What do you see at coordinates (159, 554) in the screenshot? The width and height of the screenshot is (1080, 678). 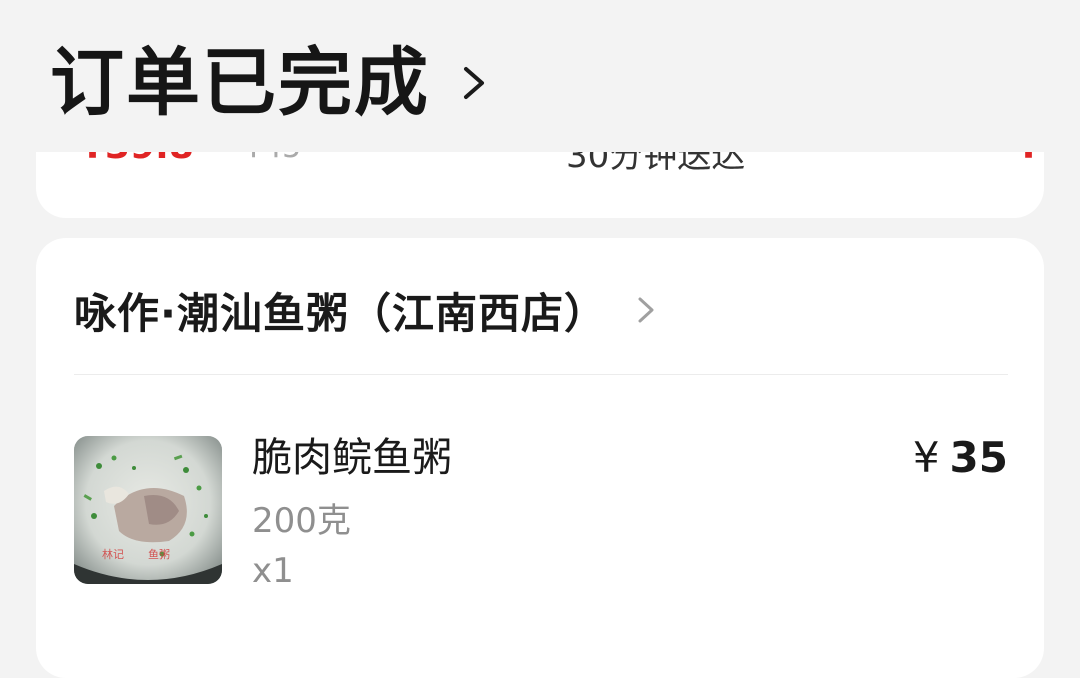 I see `svg-text: 鱼粥` at bounding box center [159, 554].